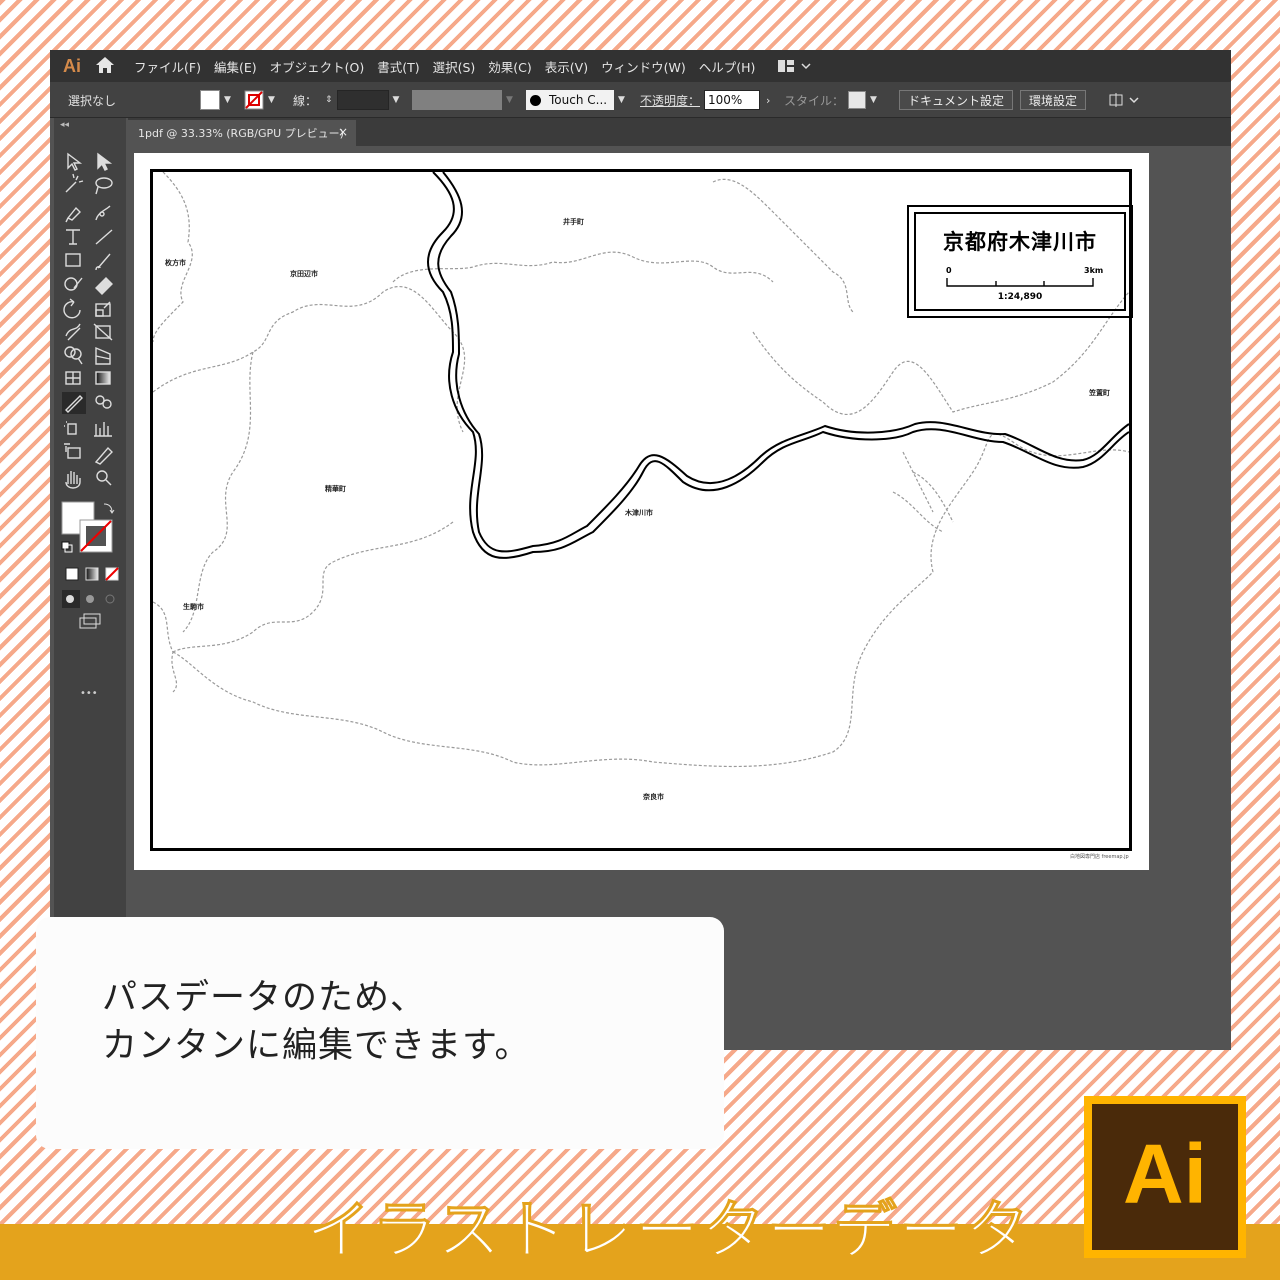  Describe the element at coordinates (72, 451) in the screenshot. I see `artboard-tool-icon` at that location.